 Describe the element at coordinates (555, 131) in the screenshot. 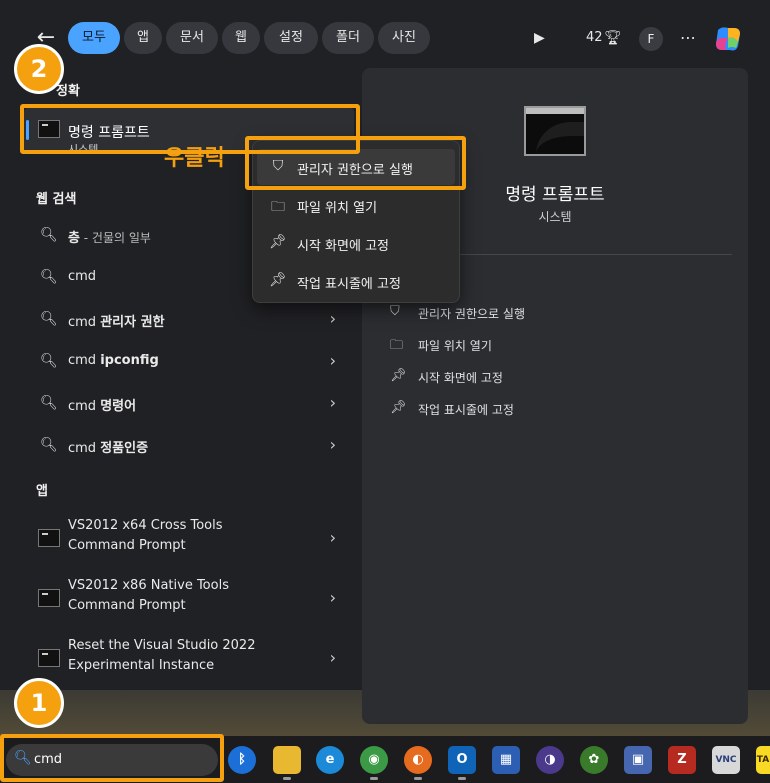

I see `command-prompt-large-icon` at that location.